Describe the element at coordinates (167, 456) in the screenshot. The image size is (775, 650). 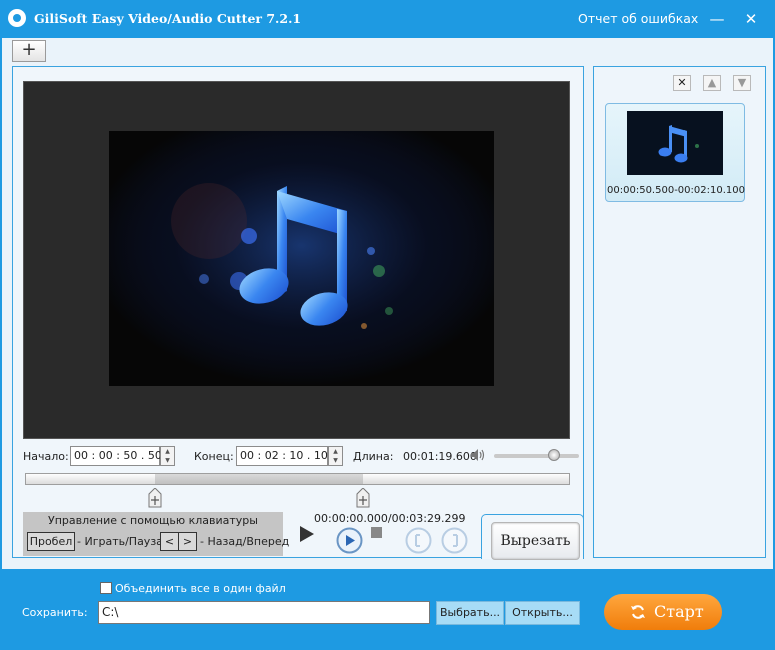
I see `start-time-stepper: ▲ ▼` at that location.